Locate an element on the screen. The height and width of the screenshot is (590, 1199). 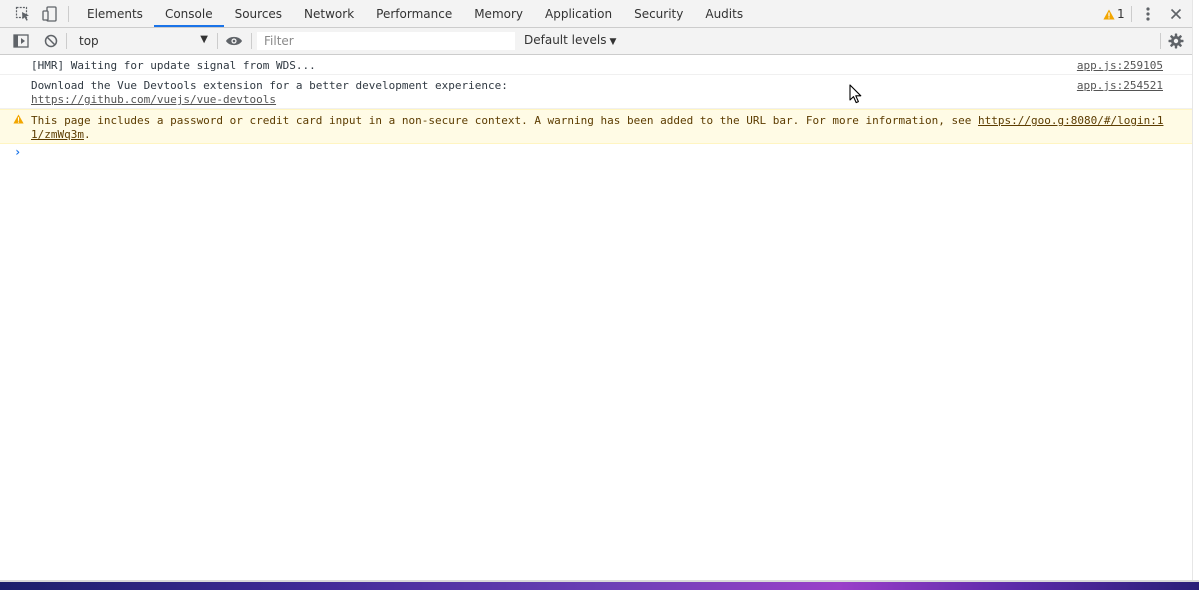
vue-devtools-link: https://github.com/vuejs/vue-devtools is located at coordinates (153, 99).